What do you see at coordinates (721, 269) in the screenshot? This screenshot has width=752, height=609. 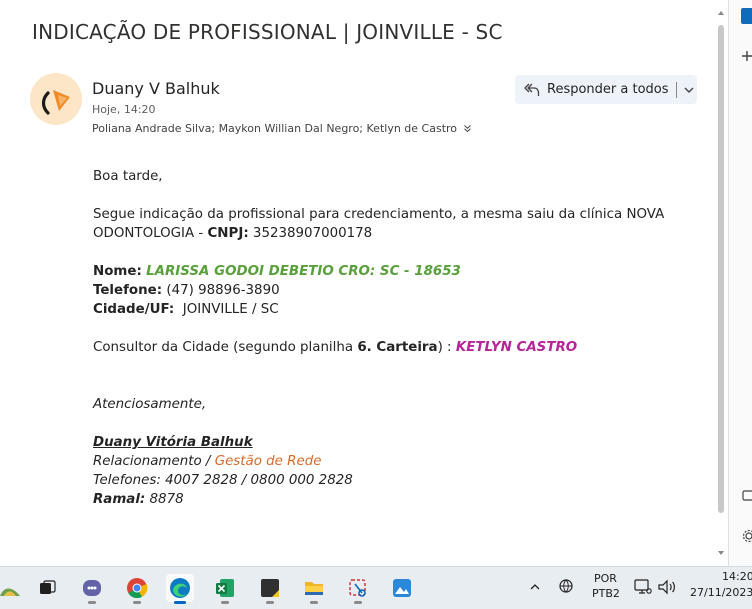 I see `scrollbar-thumb` at bounding box center [721, 269].